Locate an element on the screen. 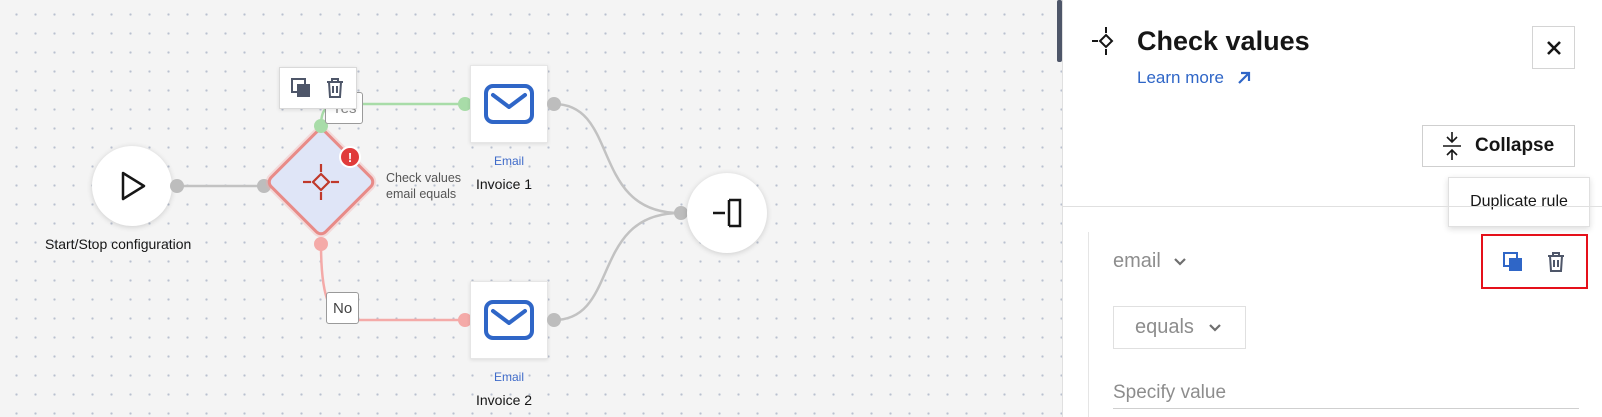 This screenshot has height=417, width=1602. end-node is located at coordinates (727, 213).